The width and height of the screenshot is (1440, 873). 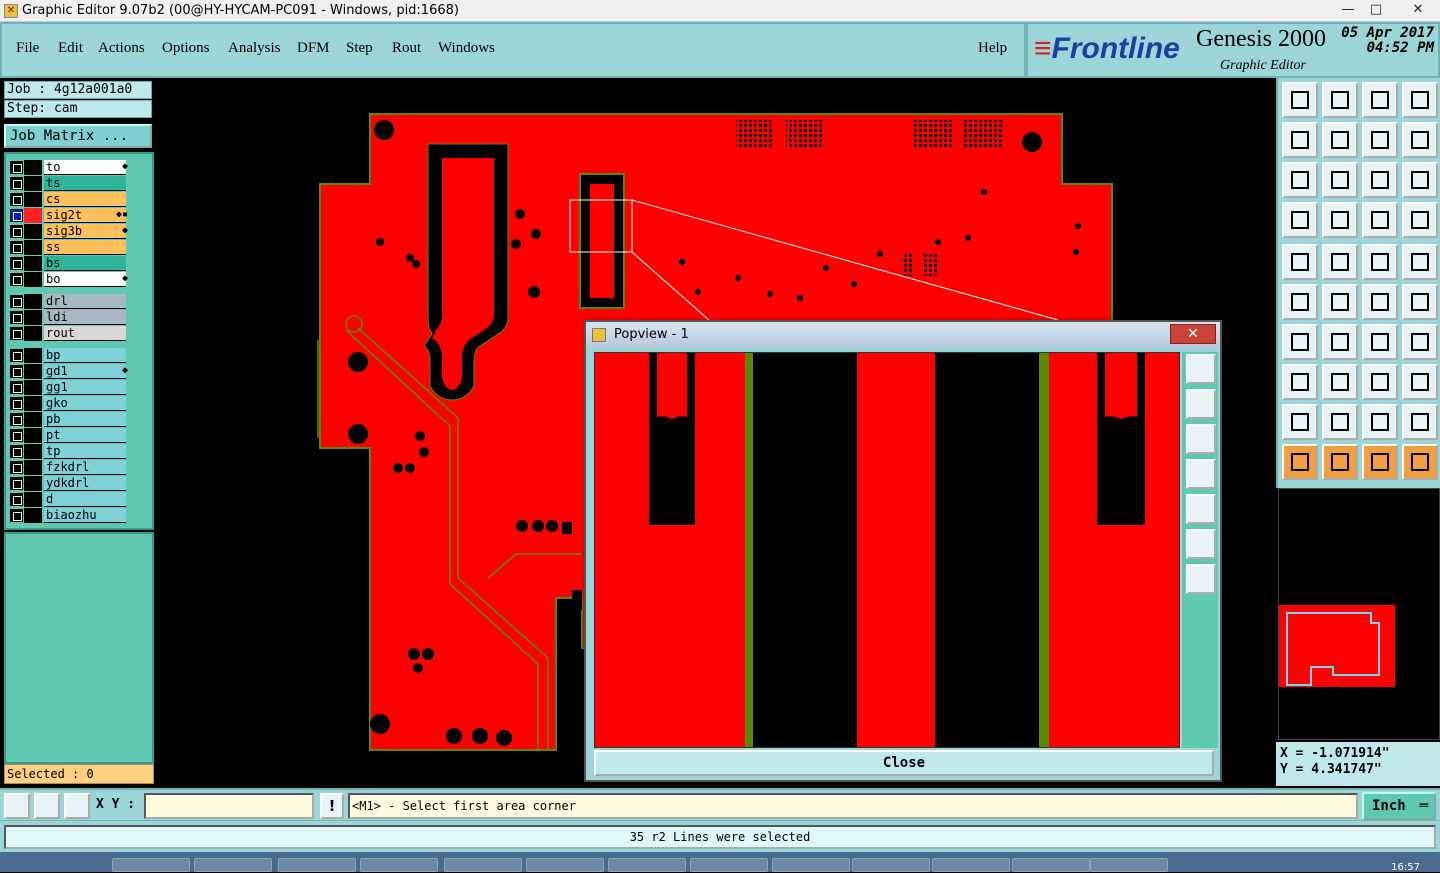 What do you see at coordinates (1340, 382) in the screenshot?
I see `cut-icon` at bounding box center [1340, 382].